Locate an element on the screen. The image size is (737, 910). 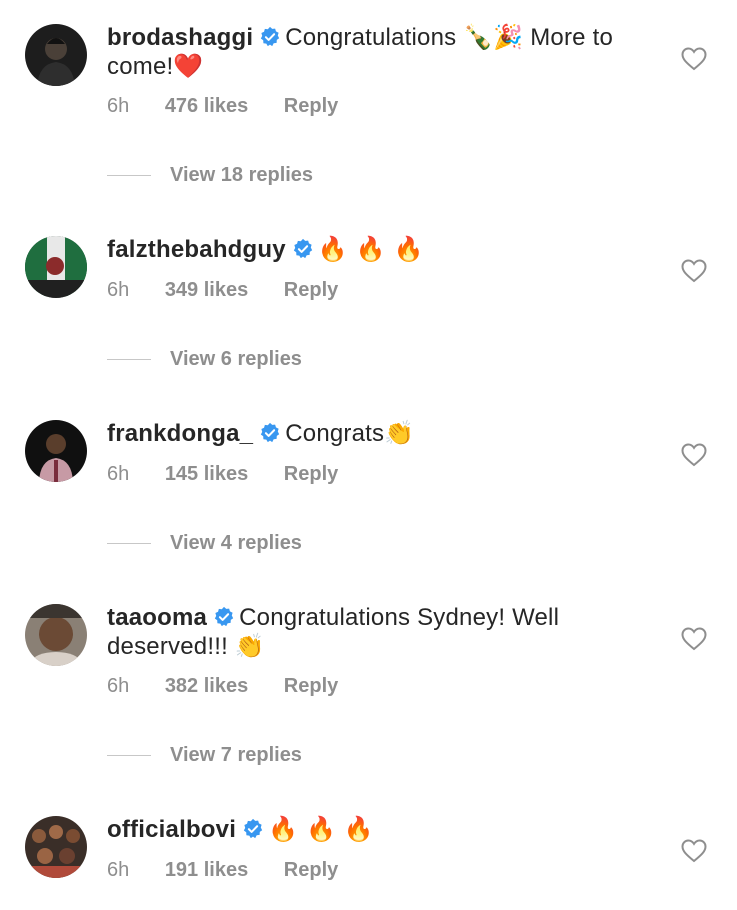
comment-meta: 6h 349 likes Reply is located at coordinates (237, 290).